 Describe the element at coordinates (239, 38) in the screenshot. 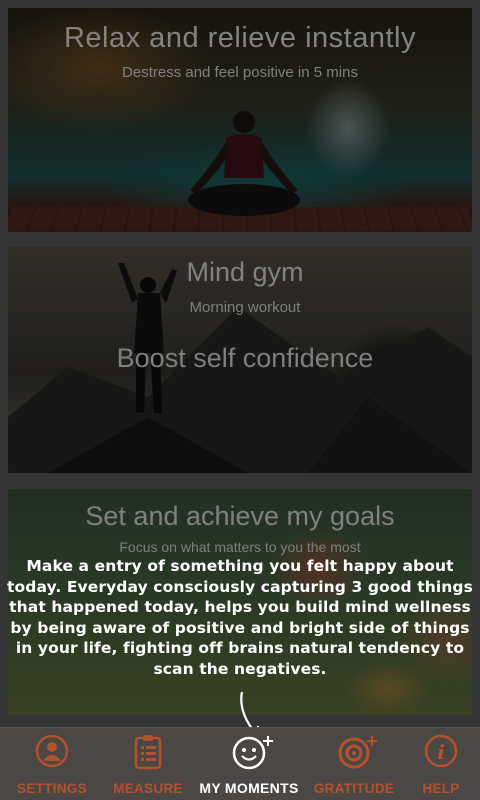

I see `relax-card-title: Relax and relieve instantly` at that location.